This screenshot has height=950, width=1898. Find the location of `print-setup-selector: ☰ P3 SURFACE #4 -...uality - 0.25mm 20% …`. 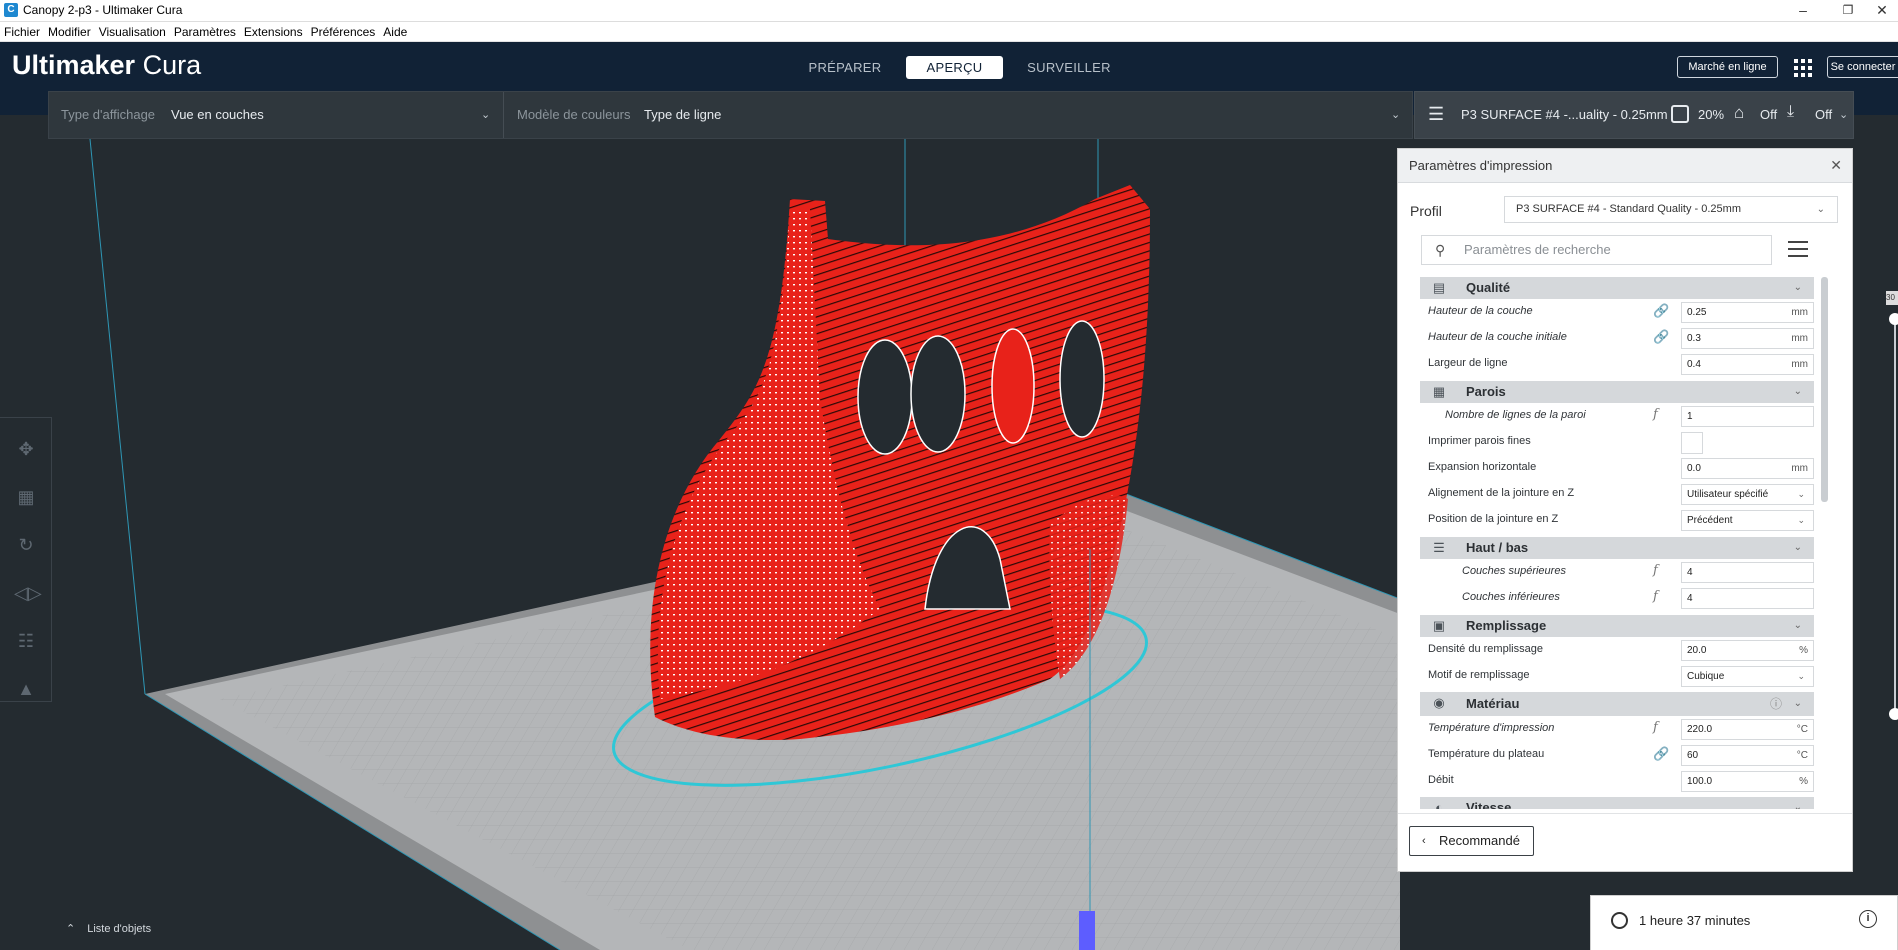

print-setup-selector: ☰ P3 SURFACE #4 -...uality - 0.25mm 20% … is located at coordinates (1634, 115).